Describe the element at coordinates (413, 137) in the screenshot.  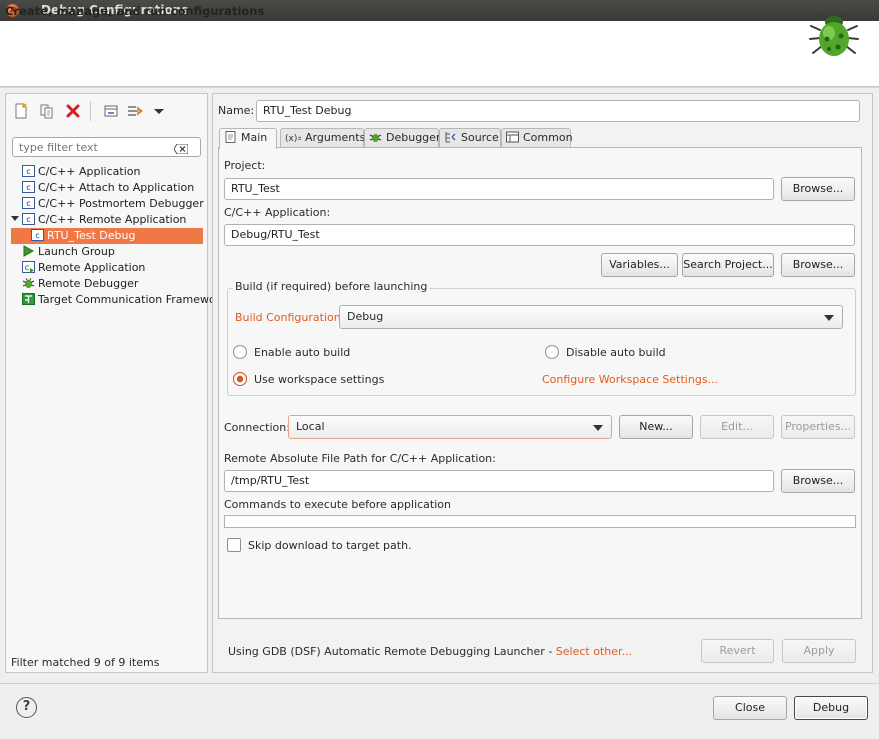
I see `tab-label: Debugger` at that location.